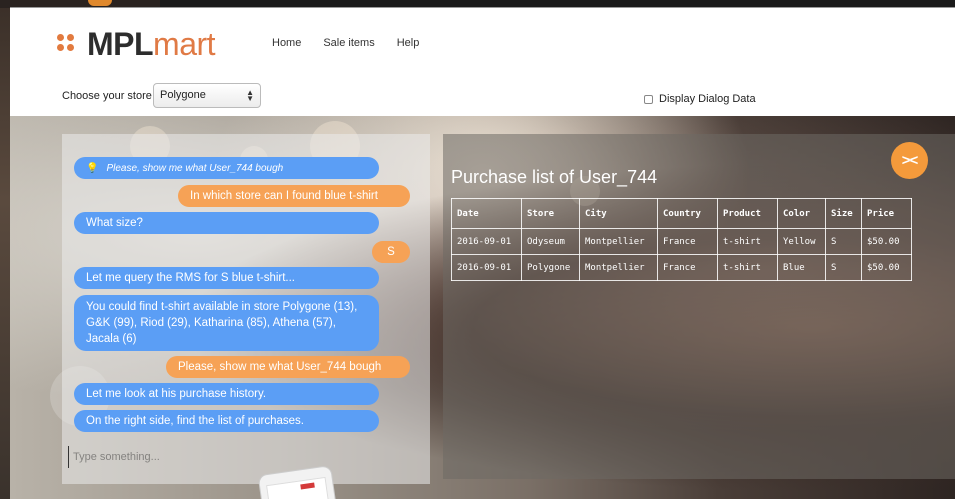 Image resolution: width=955 pixels, height=499 pixels. What do you see at coordinates (207, 95) in the screenshot?
I see `store-select: Polygone ▲ ▼` at bounding box center [207, 95].